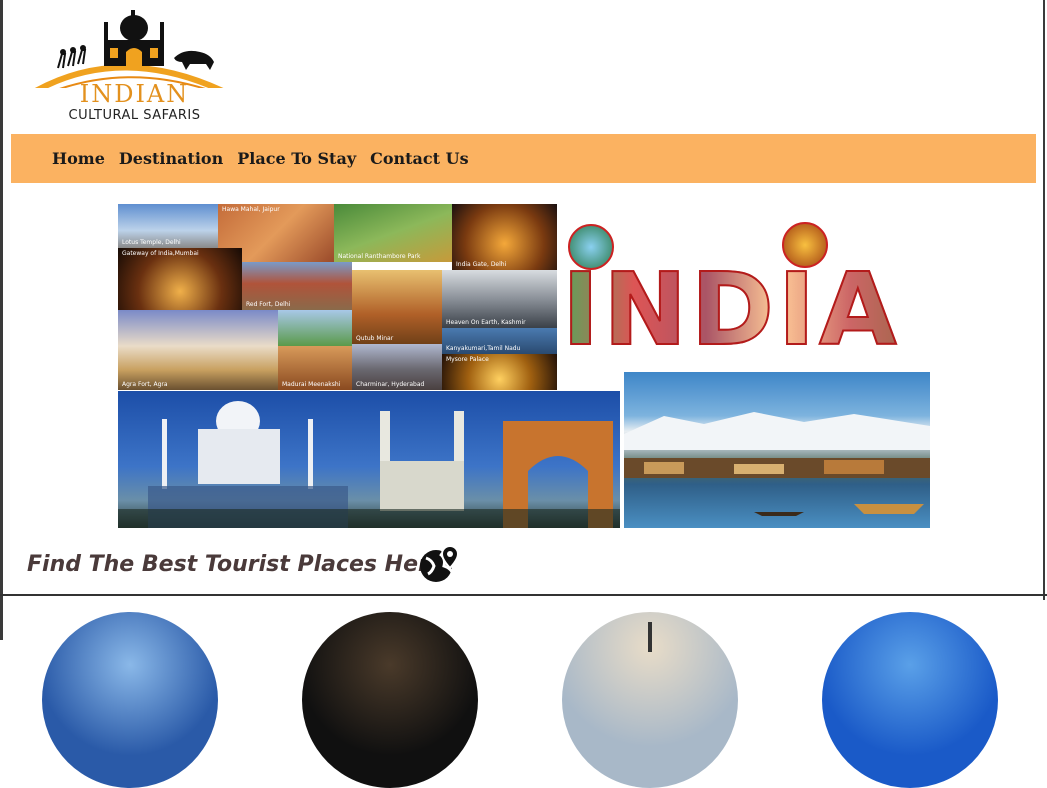  Describe the element at coordinates (467, 359) in the screenshot. I see `caption-mysore-palace: Mysore Palace` at that location.